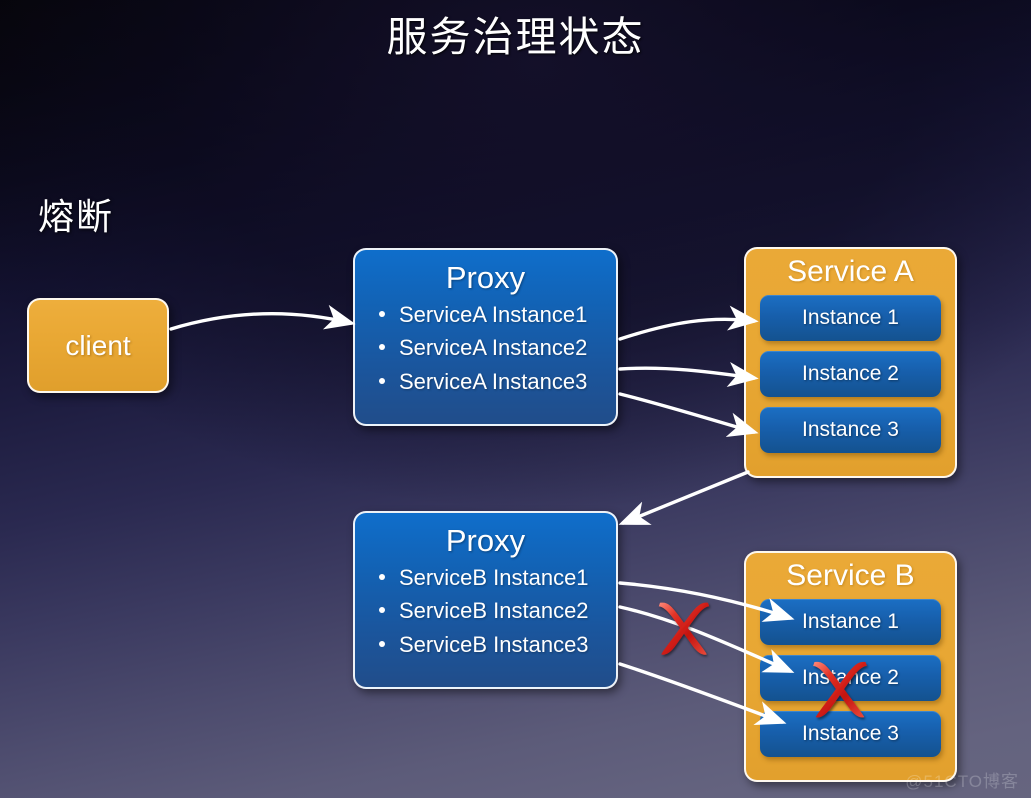  I want to click on proxy-b-title: Proxy, so click(485, 540).